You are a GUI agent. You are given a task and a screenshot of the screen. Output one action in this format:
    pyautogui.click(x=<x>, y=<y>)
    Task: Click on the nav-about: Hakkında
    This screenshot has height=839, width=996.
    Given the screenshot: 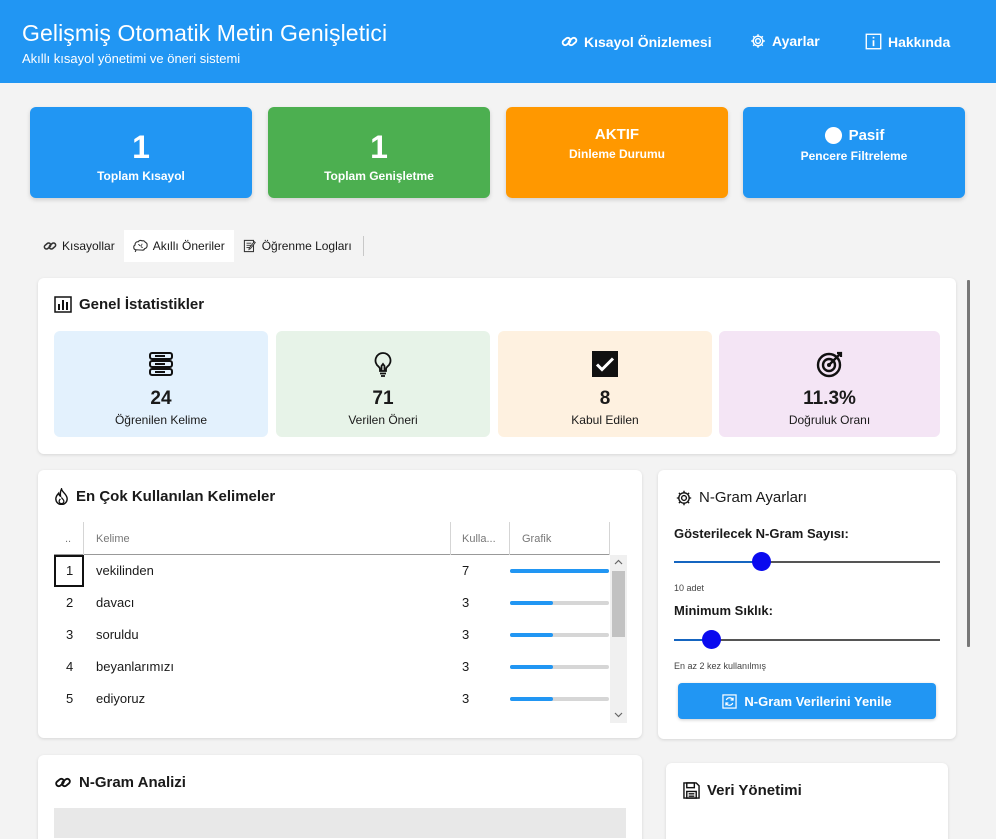 What is the action you would take?
    pyautogui.click(x=907, y=41)
    